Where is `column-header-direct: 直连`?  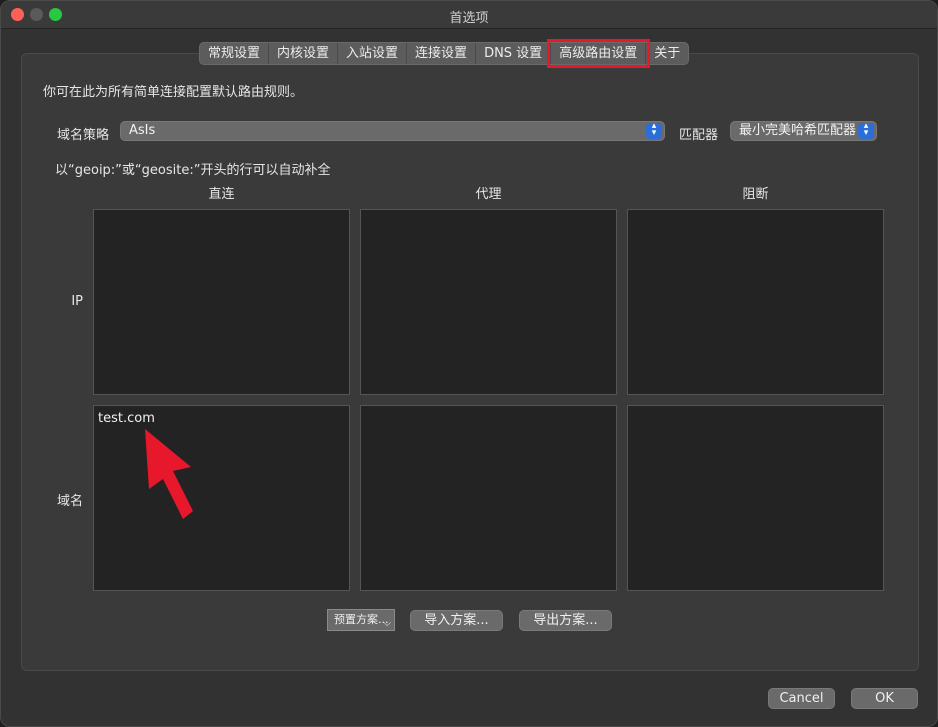 column-header-direct: 直连 is located at coordinates (221, 194).